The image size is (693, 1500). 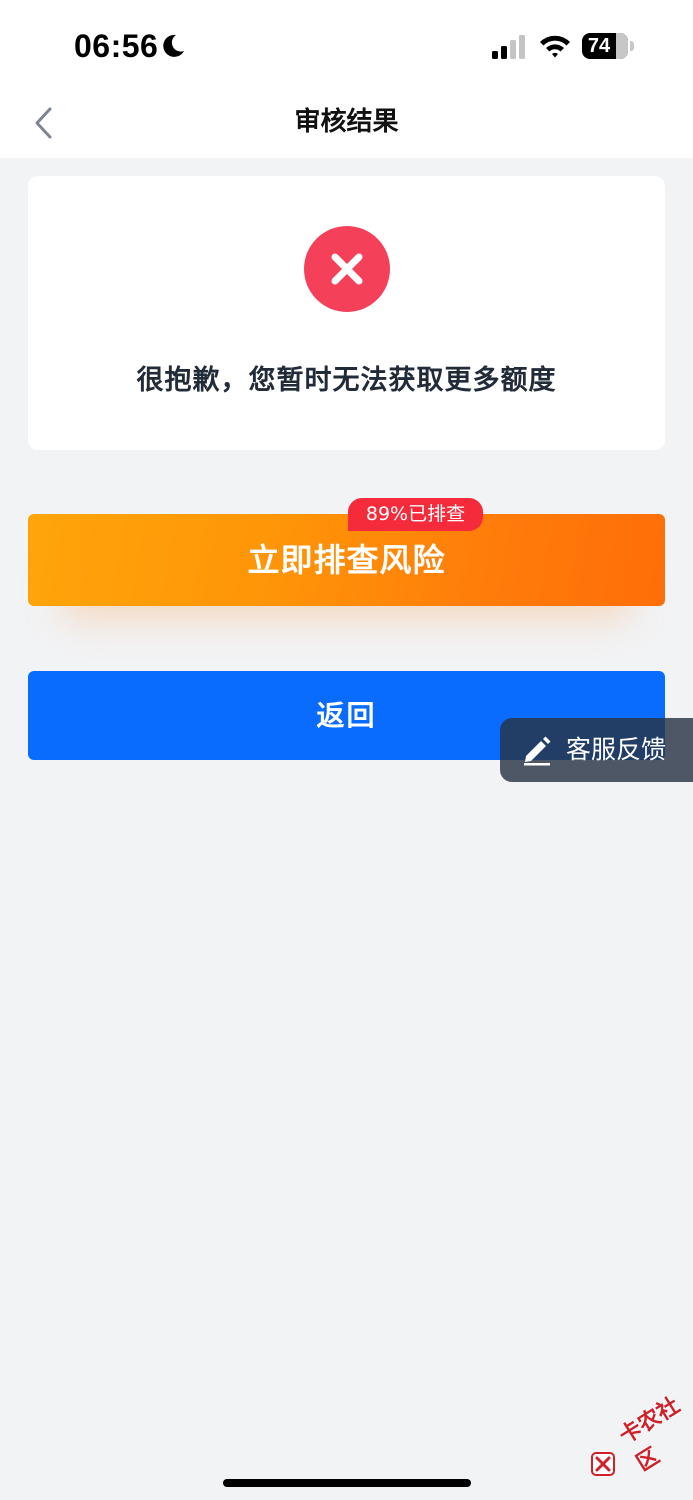 What do you see at coordinates (508, 47) in the screenshot?
I see `cellular-signal-icon` at bounding box center [508, 47].